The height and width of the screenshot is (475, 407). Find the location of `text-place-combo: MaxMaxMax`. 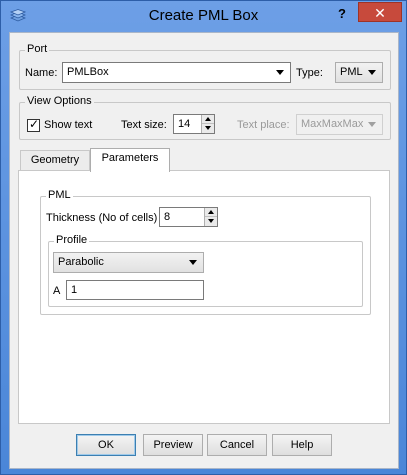

text-place-combo: MaxMaxMax is located at coordinates (339, 124).